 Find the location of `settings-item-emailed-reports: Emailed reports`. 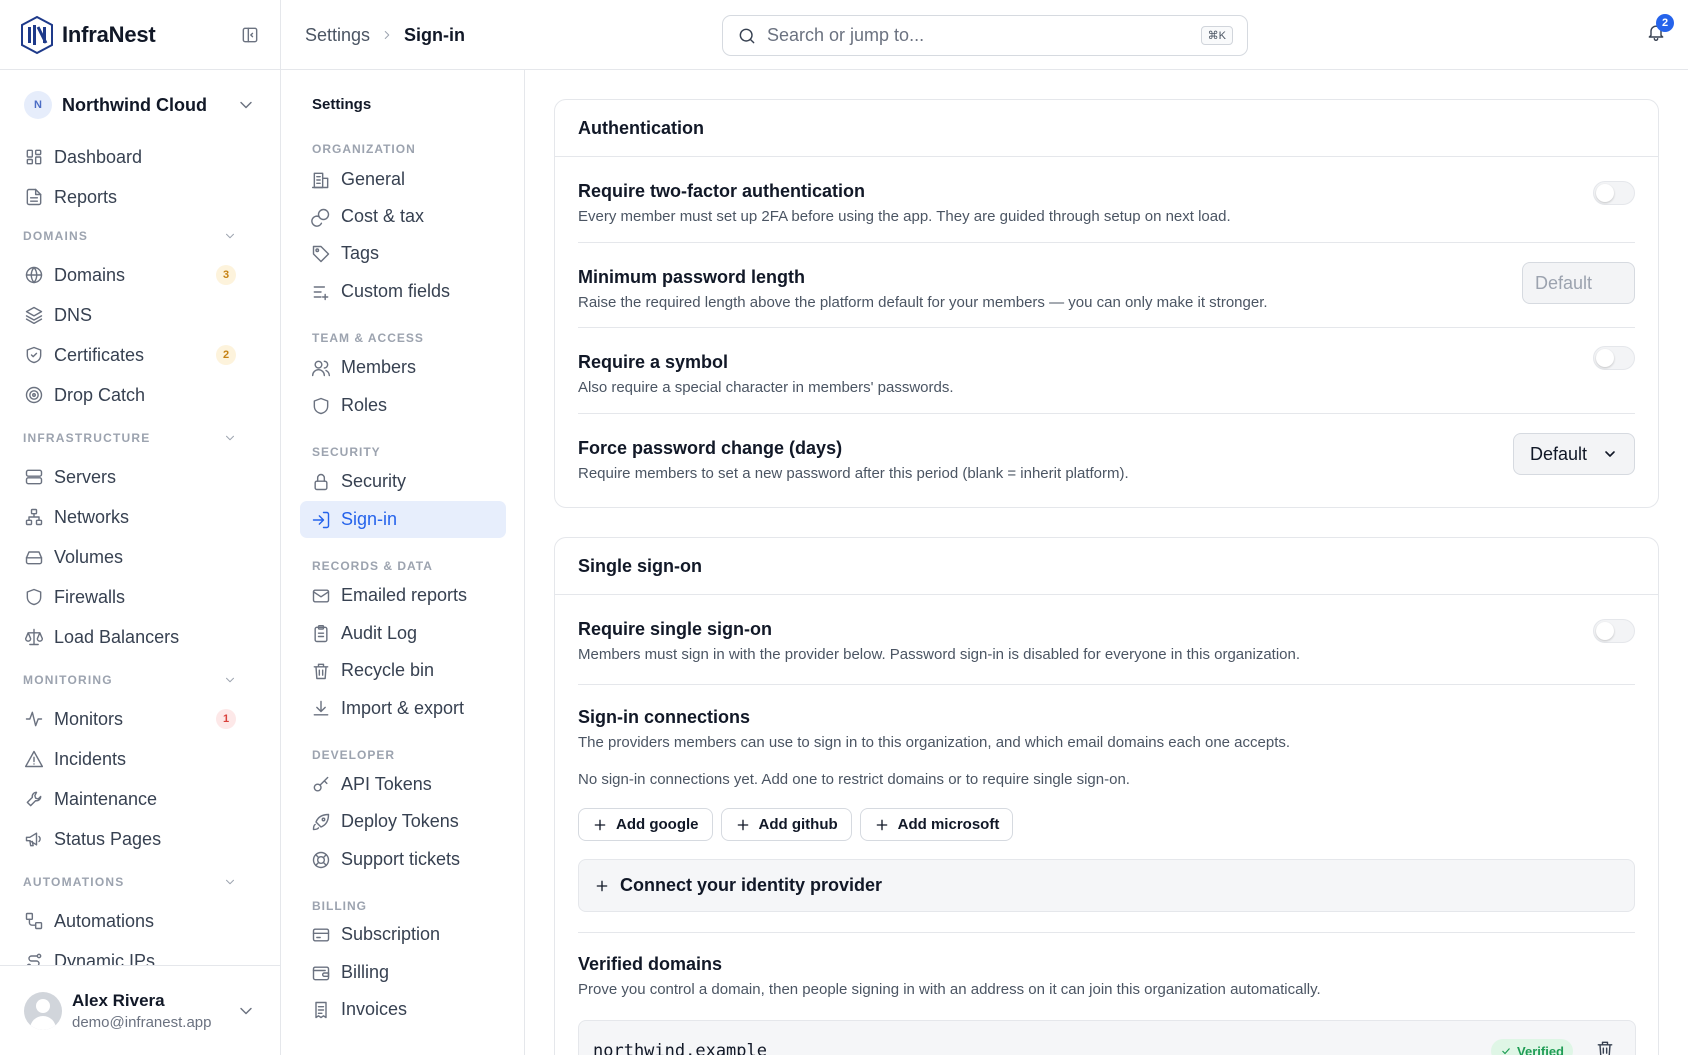

settings-item-emailed-reports: Emailed reports is located at coordinates (403, 595).